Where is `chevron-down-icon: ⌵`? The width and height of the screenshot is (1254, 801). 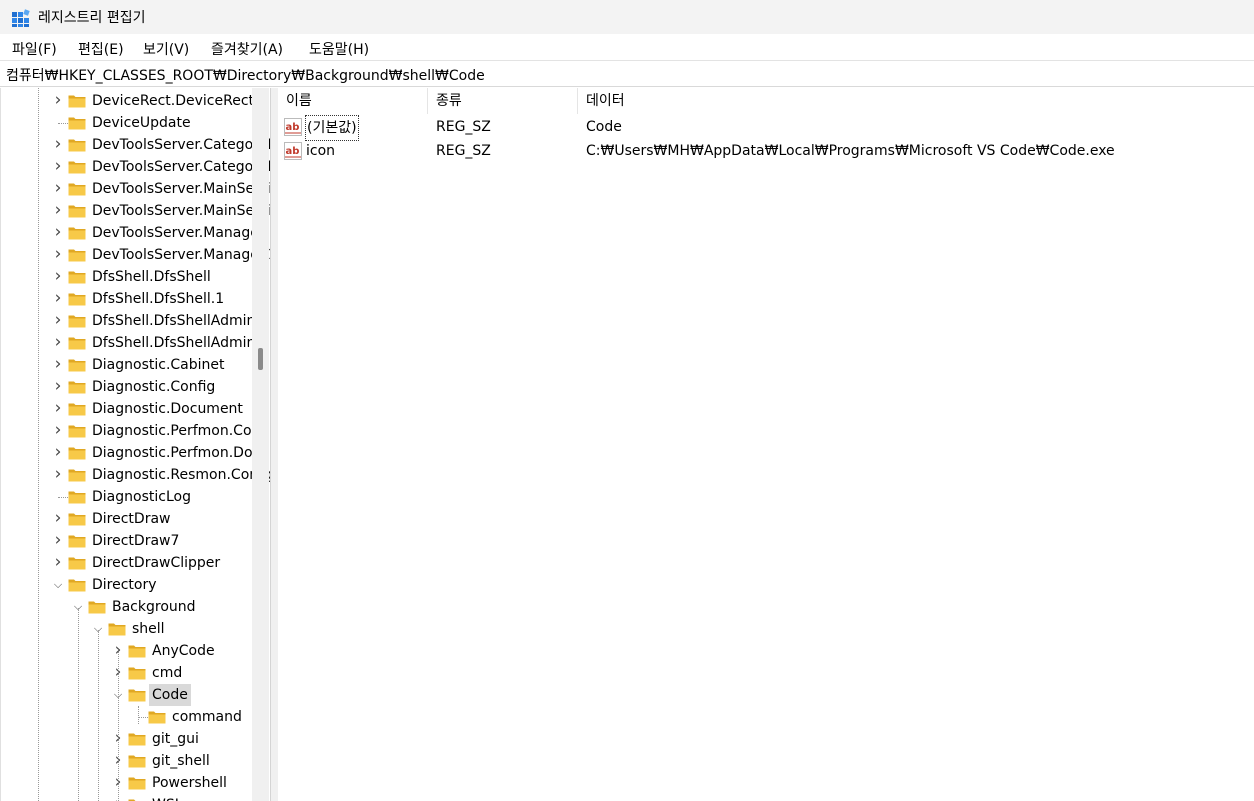
chevron-down-icon: ⌵ is located at coordinates (58, 585).